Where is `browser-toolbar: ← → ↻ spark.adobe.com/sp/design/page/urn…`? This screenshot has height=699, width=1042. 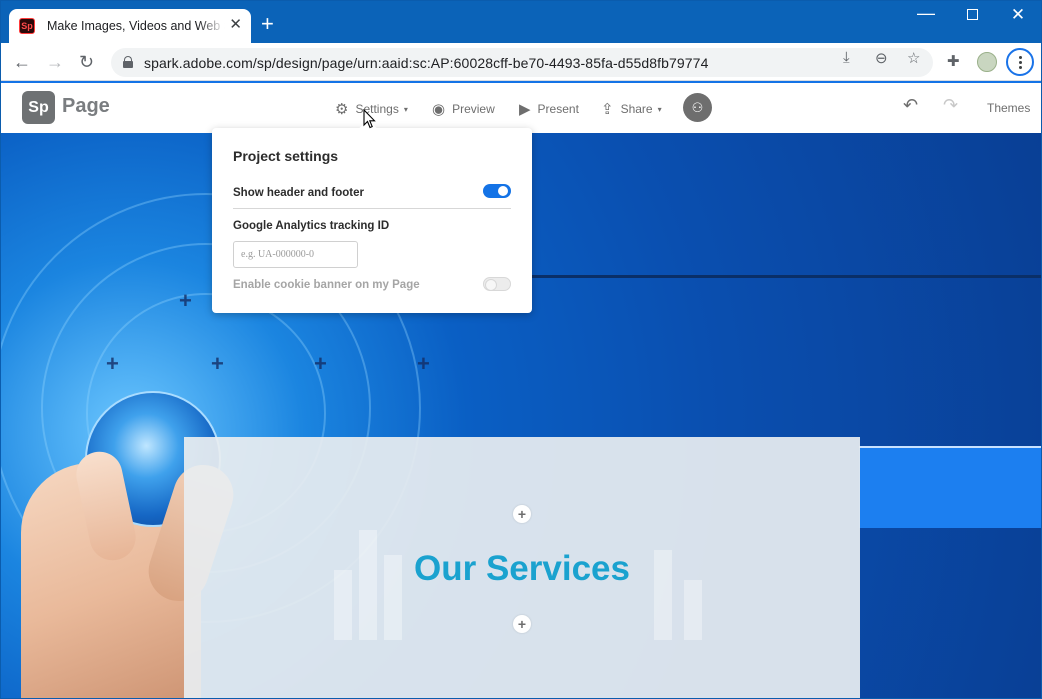 browser-toolbar: ← → ↻ spark.adobe.com/sp/design/page/urn… is located at coordinates (521, 62).